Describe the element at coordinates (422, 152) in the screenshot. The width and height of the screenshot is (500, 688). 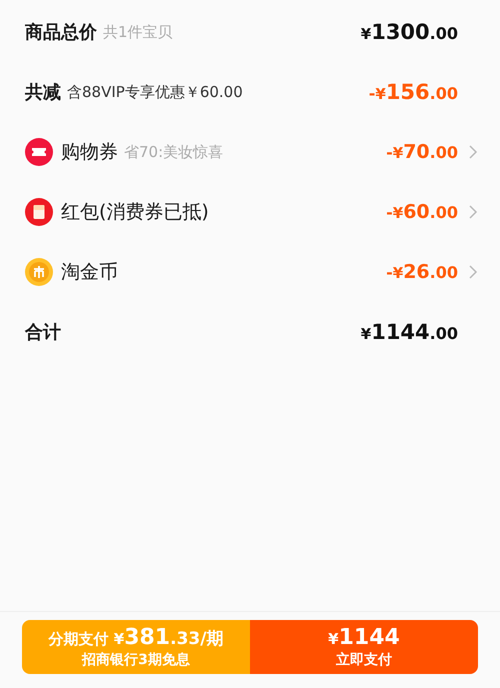
I see `amount: -¥70.00` at that location.